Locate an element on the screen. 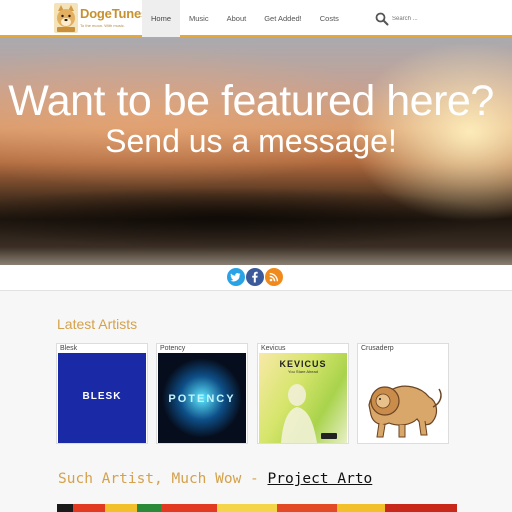 The width and height of the screenshot is (512, 512). nav-about: About is located at coordinates (237, 18).